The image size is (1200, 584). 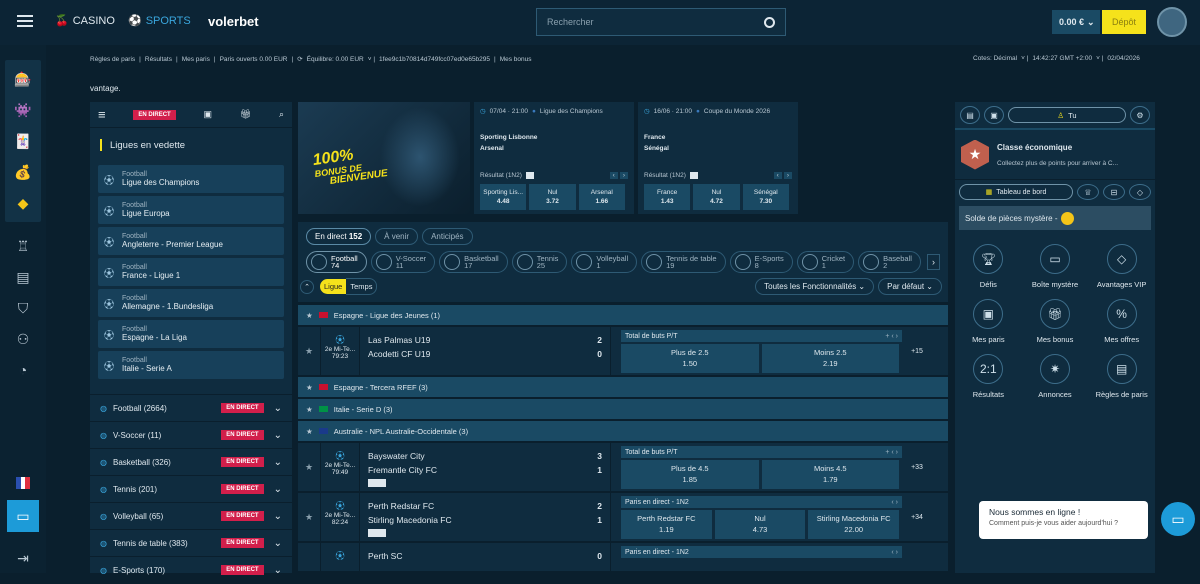 What do you see at coordinates (23, 79) in the screenshot?
I see `slots-icon: 🎰` at bounding box center [23, 79].